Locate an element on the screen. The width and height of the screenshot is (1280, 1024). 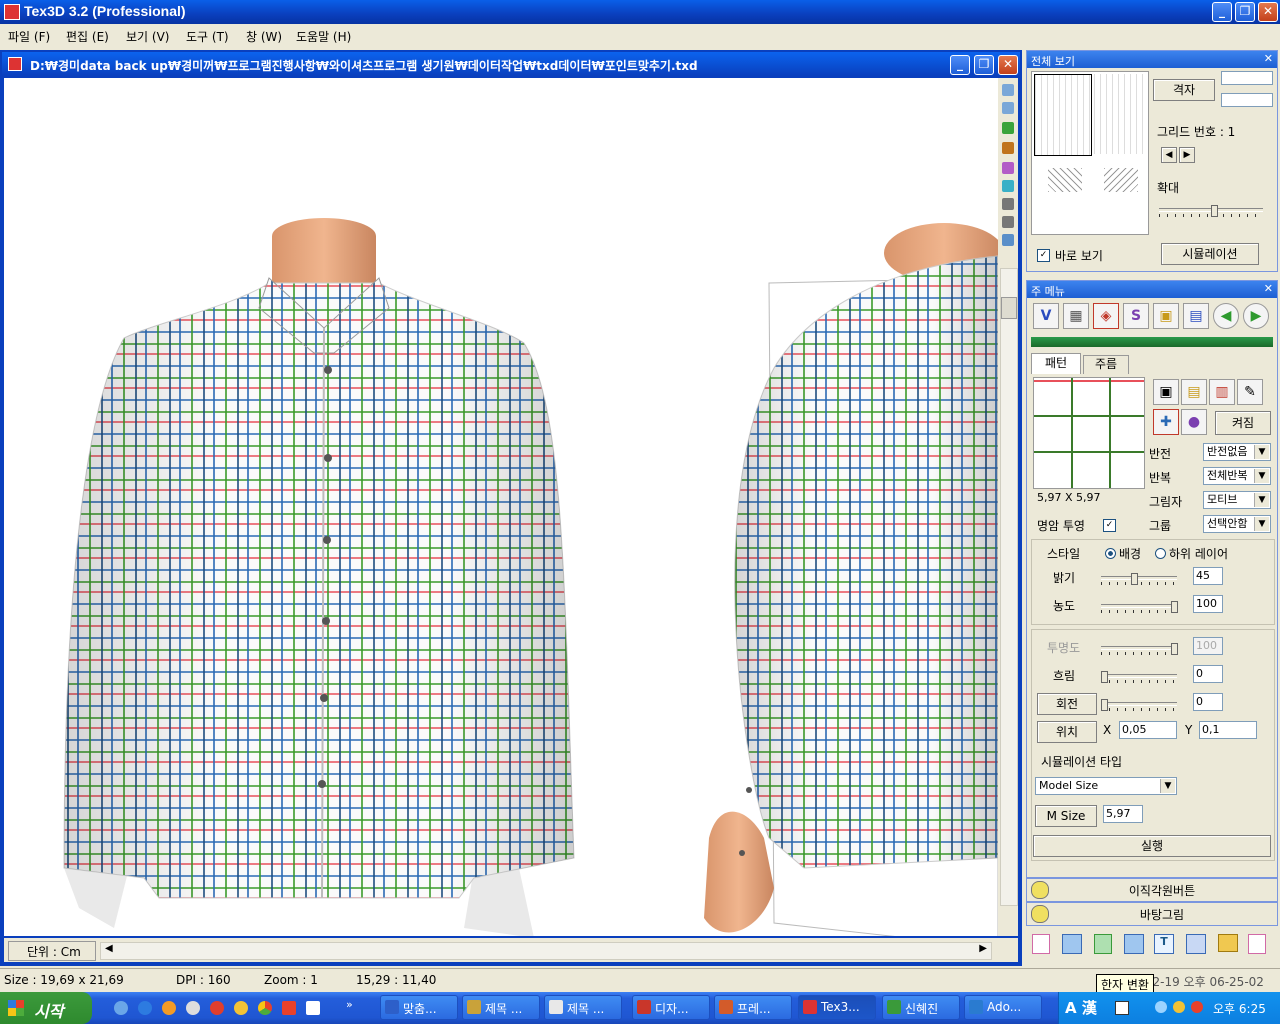
tab-wrinkle: 주름 is located at coordinates (1106, 364).